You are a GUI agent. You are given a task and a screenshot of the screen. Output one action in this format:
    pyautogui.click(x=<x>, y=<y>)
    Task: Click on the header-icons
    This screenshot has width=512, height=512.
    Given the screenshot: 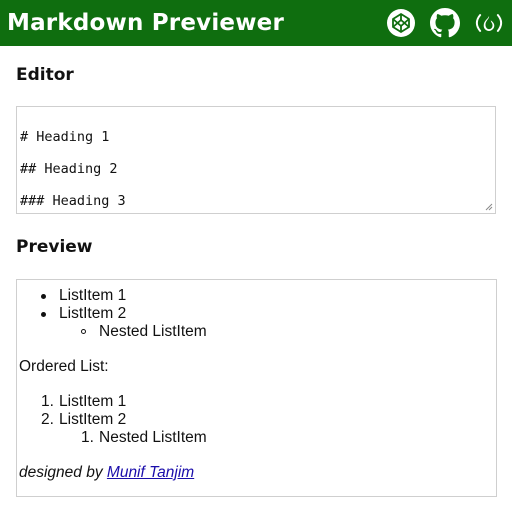 What is the action you would take?
    pyautogui.click(x=445, y=23)
    